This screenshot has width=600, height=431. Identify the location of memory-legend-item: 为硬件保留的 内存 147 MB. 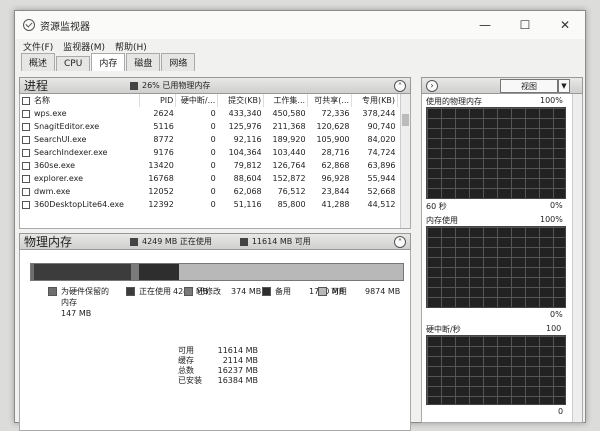
(78, 302).